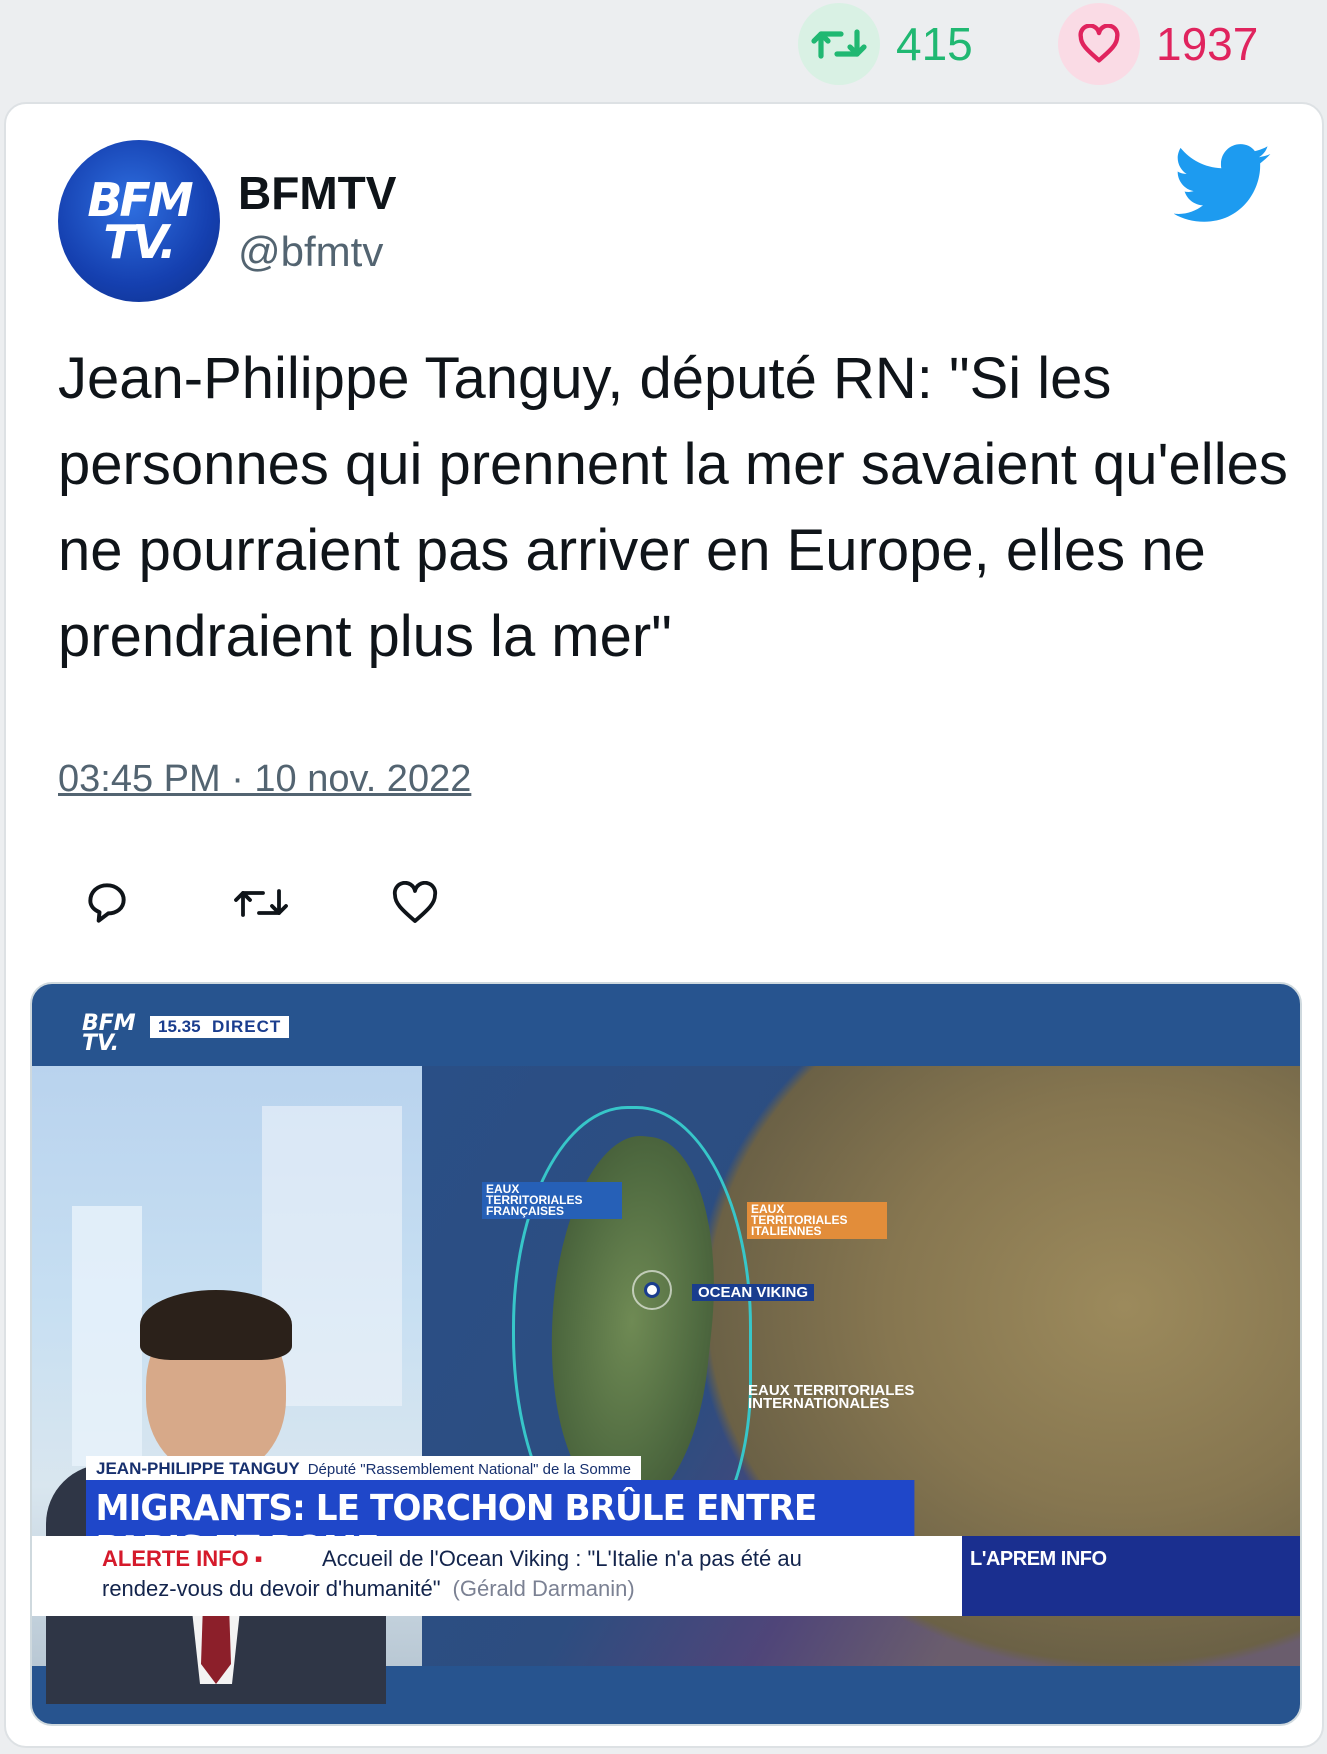 The height and width of the screenshot is (1754, 1327). Describe the element at coordinates (264, 779) in the screenshot. I see `tweet-timestamp: 03:45 PM · 10 nov. 2022` at that location.